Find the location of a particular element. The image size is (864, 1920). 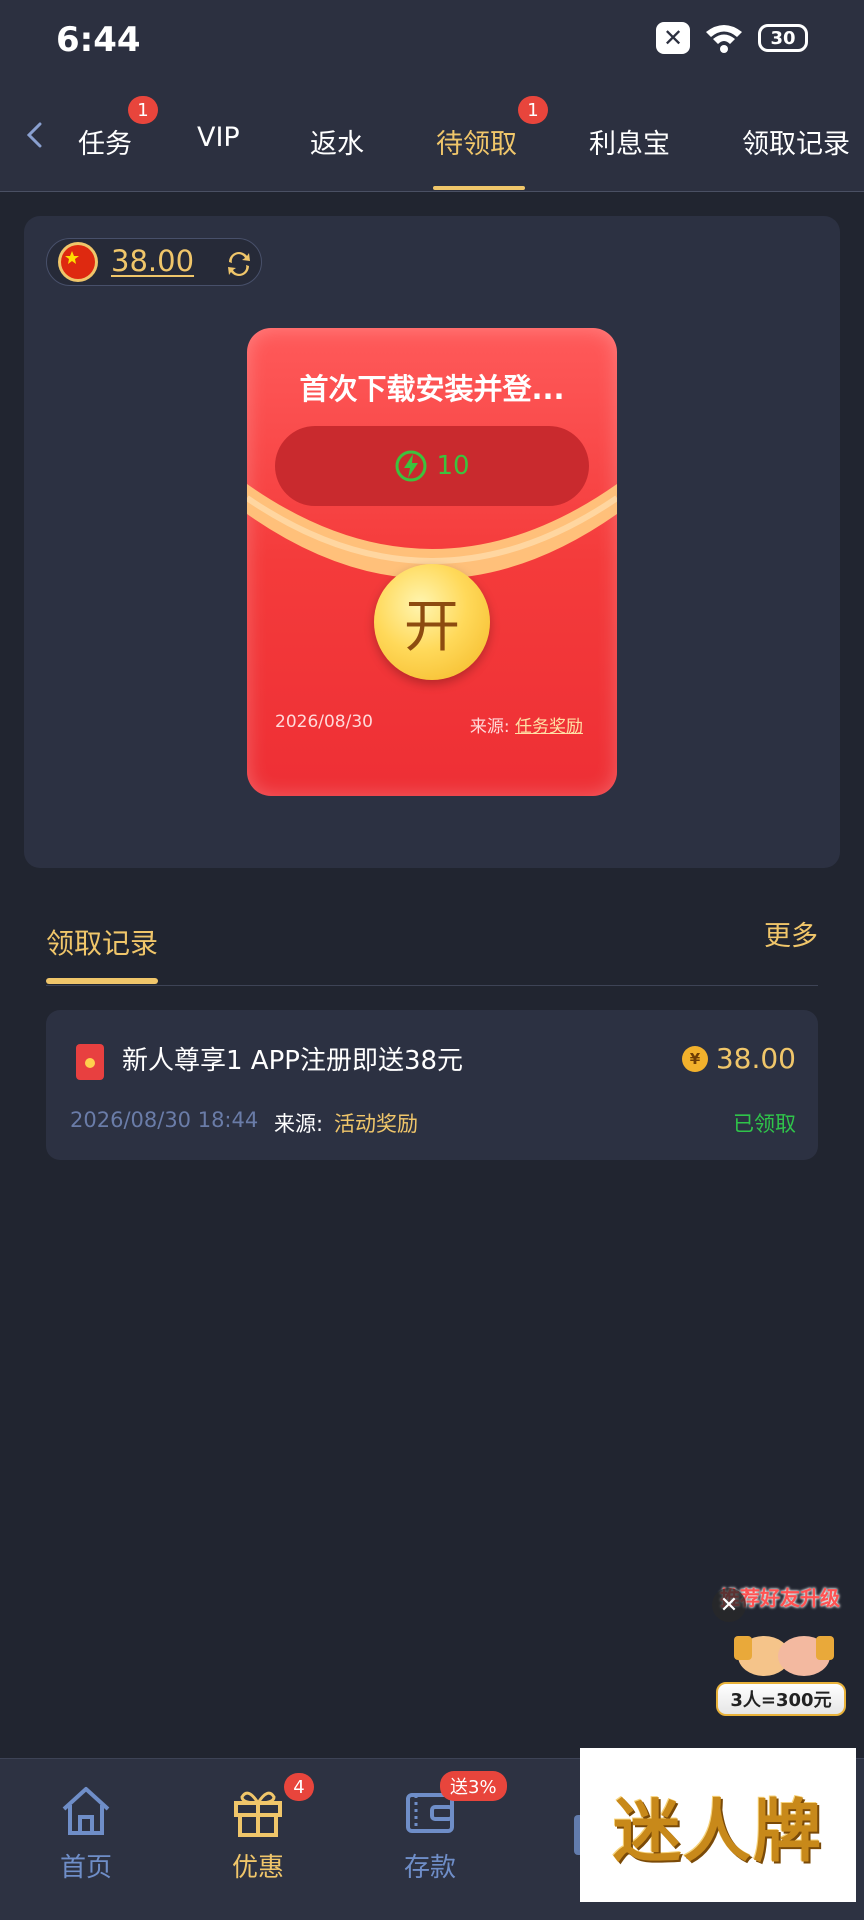

tab-tasks: 任务 is located at coordinates (105, 141).